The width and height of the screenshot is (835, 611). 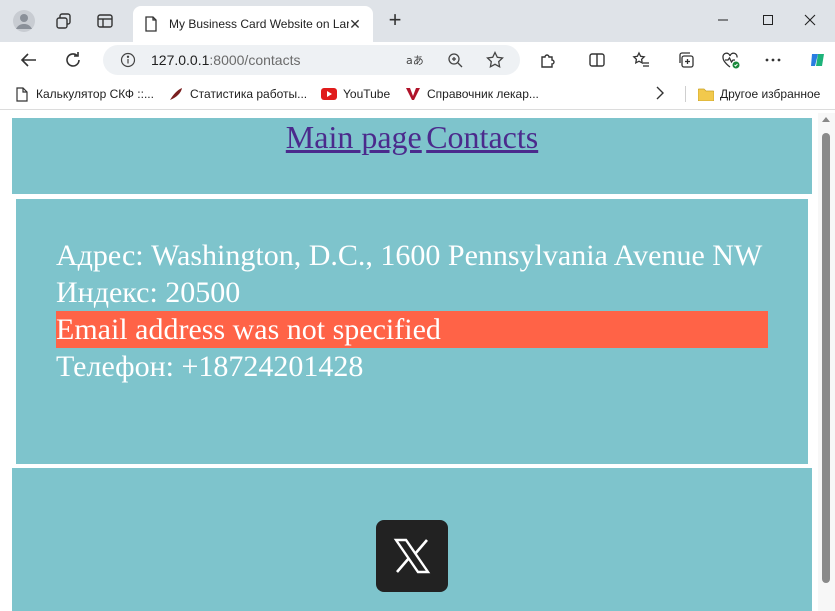 I want to click on favorite-star-icon, so click(x=495, y=60).